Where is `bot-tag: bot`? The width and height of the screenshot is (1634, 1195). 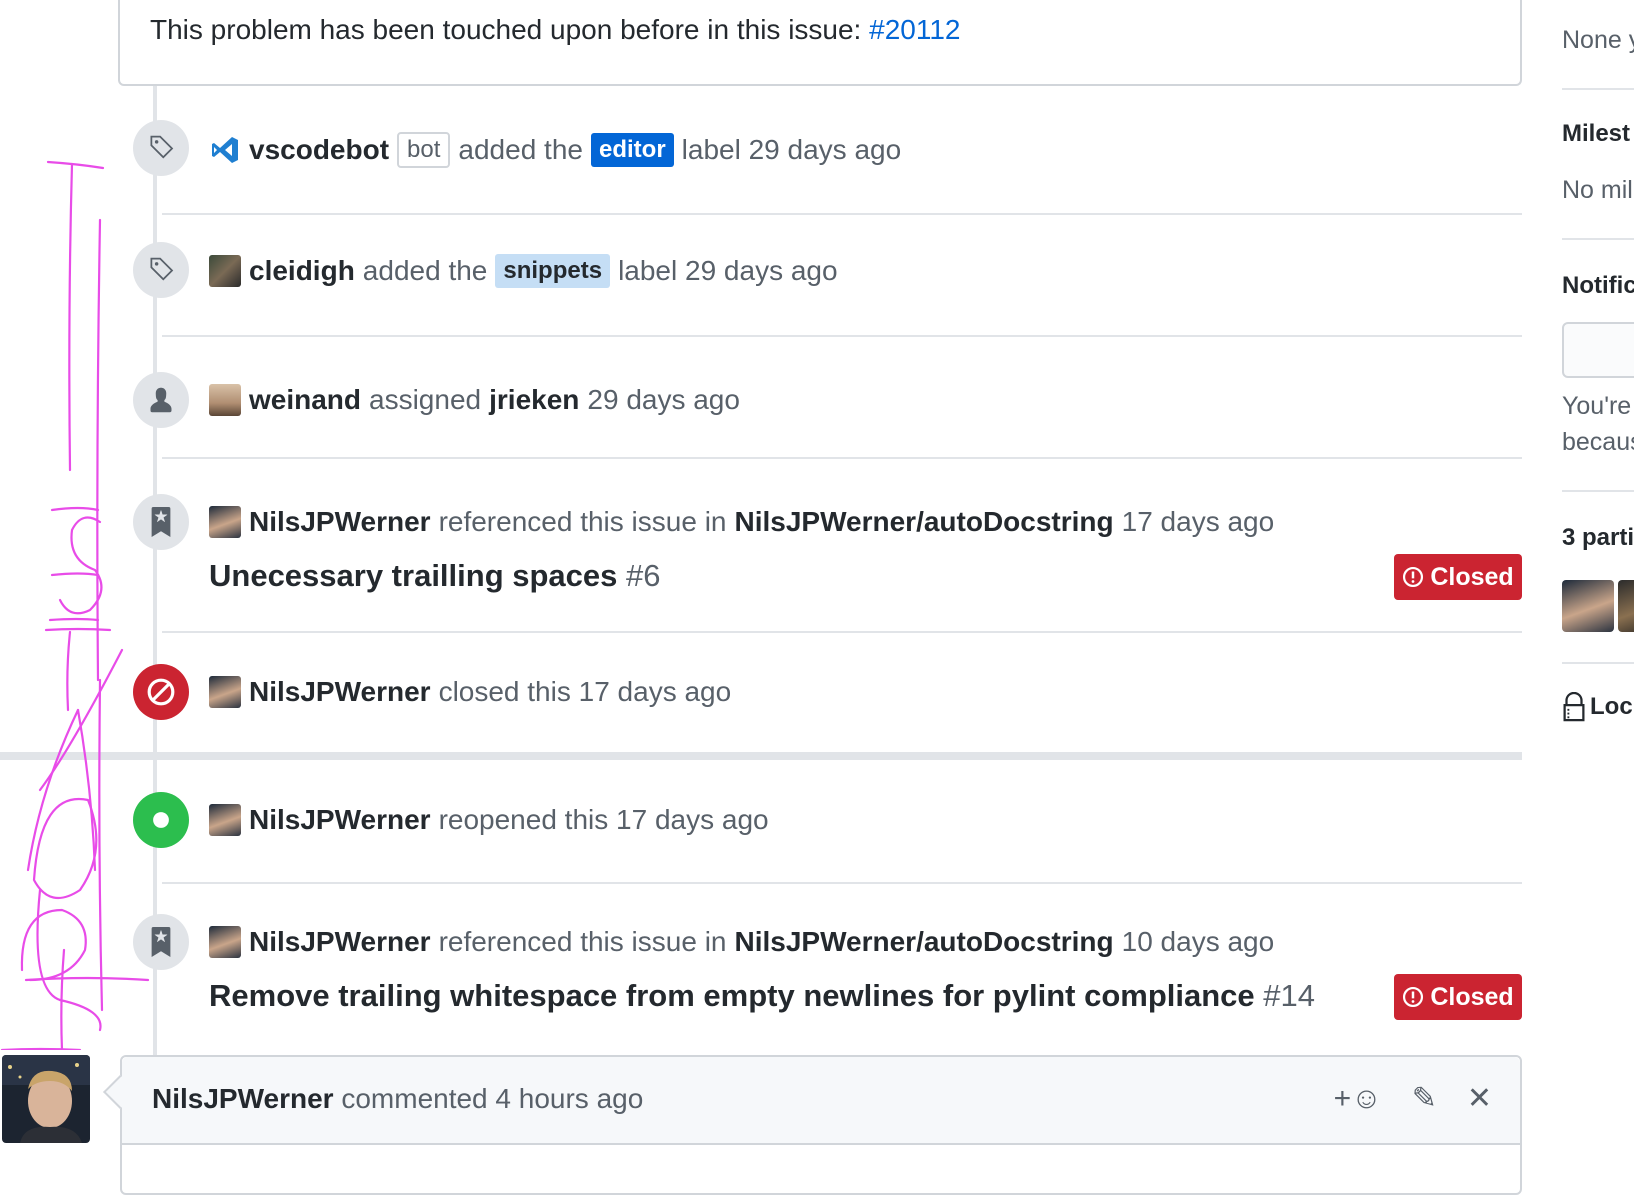
bot-tag: bot is located at coordinates (424, 150).